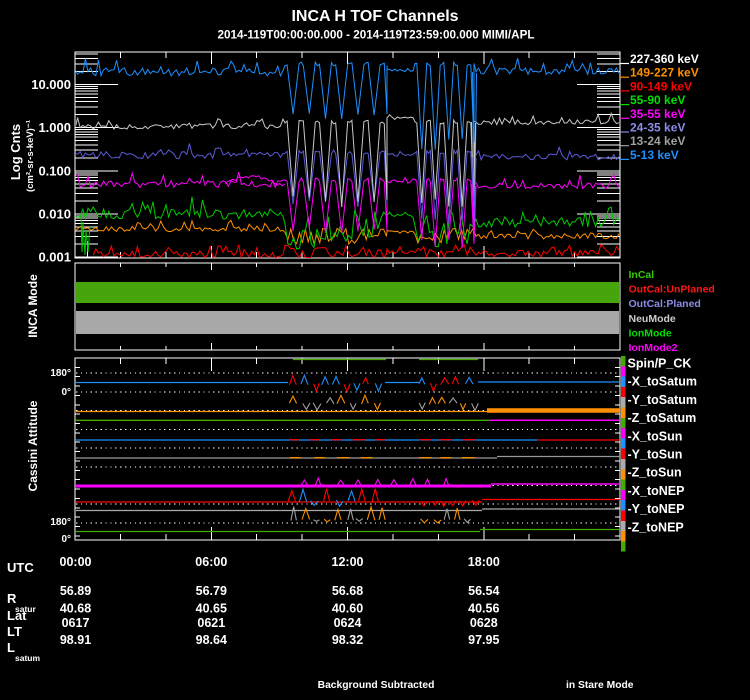 The height and width of the screenshot is (700, 750). I want to click on svg-text: Background Subtracted, so click(376, 685).